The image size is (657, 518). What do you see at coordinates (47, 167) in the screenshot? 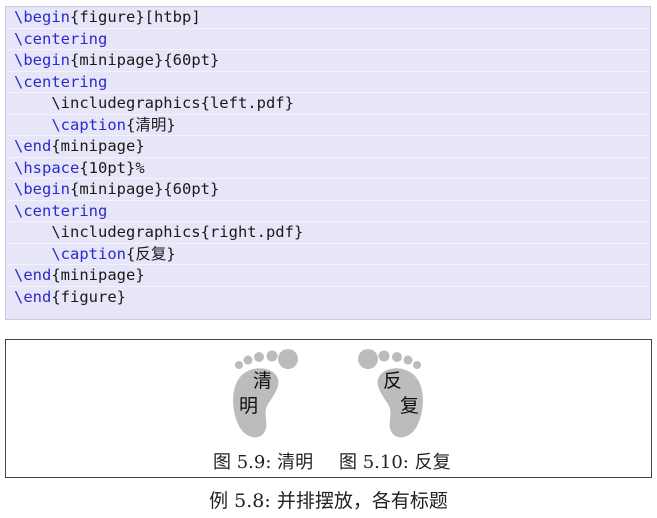
I see `code-keyword: \hspace` at bounding box center [47, 167].